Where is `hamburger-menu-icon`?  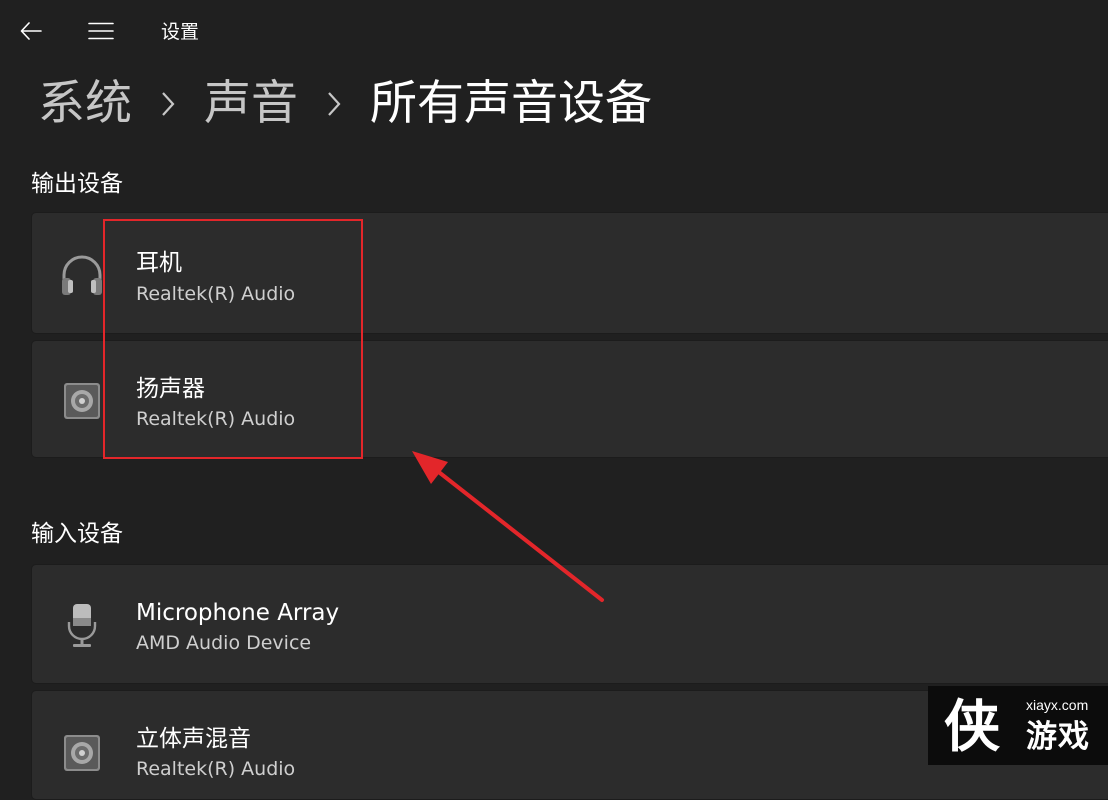 hamburger-menu-icon is located at coordinates (101, 31).